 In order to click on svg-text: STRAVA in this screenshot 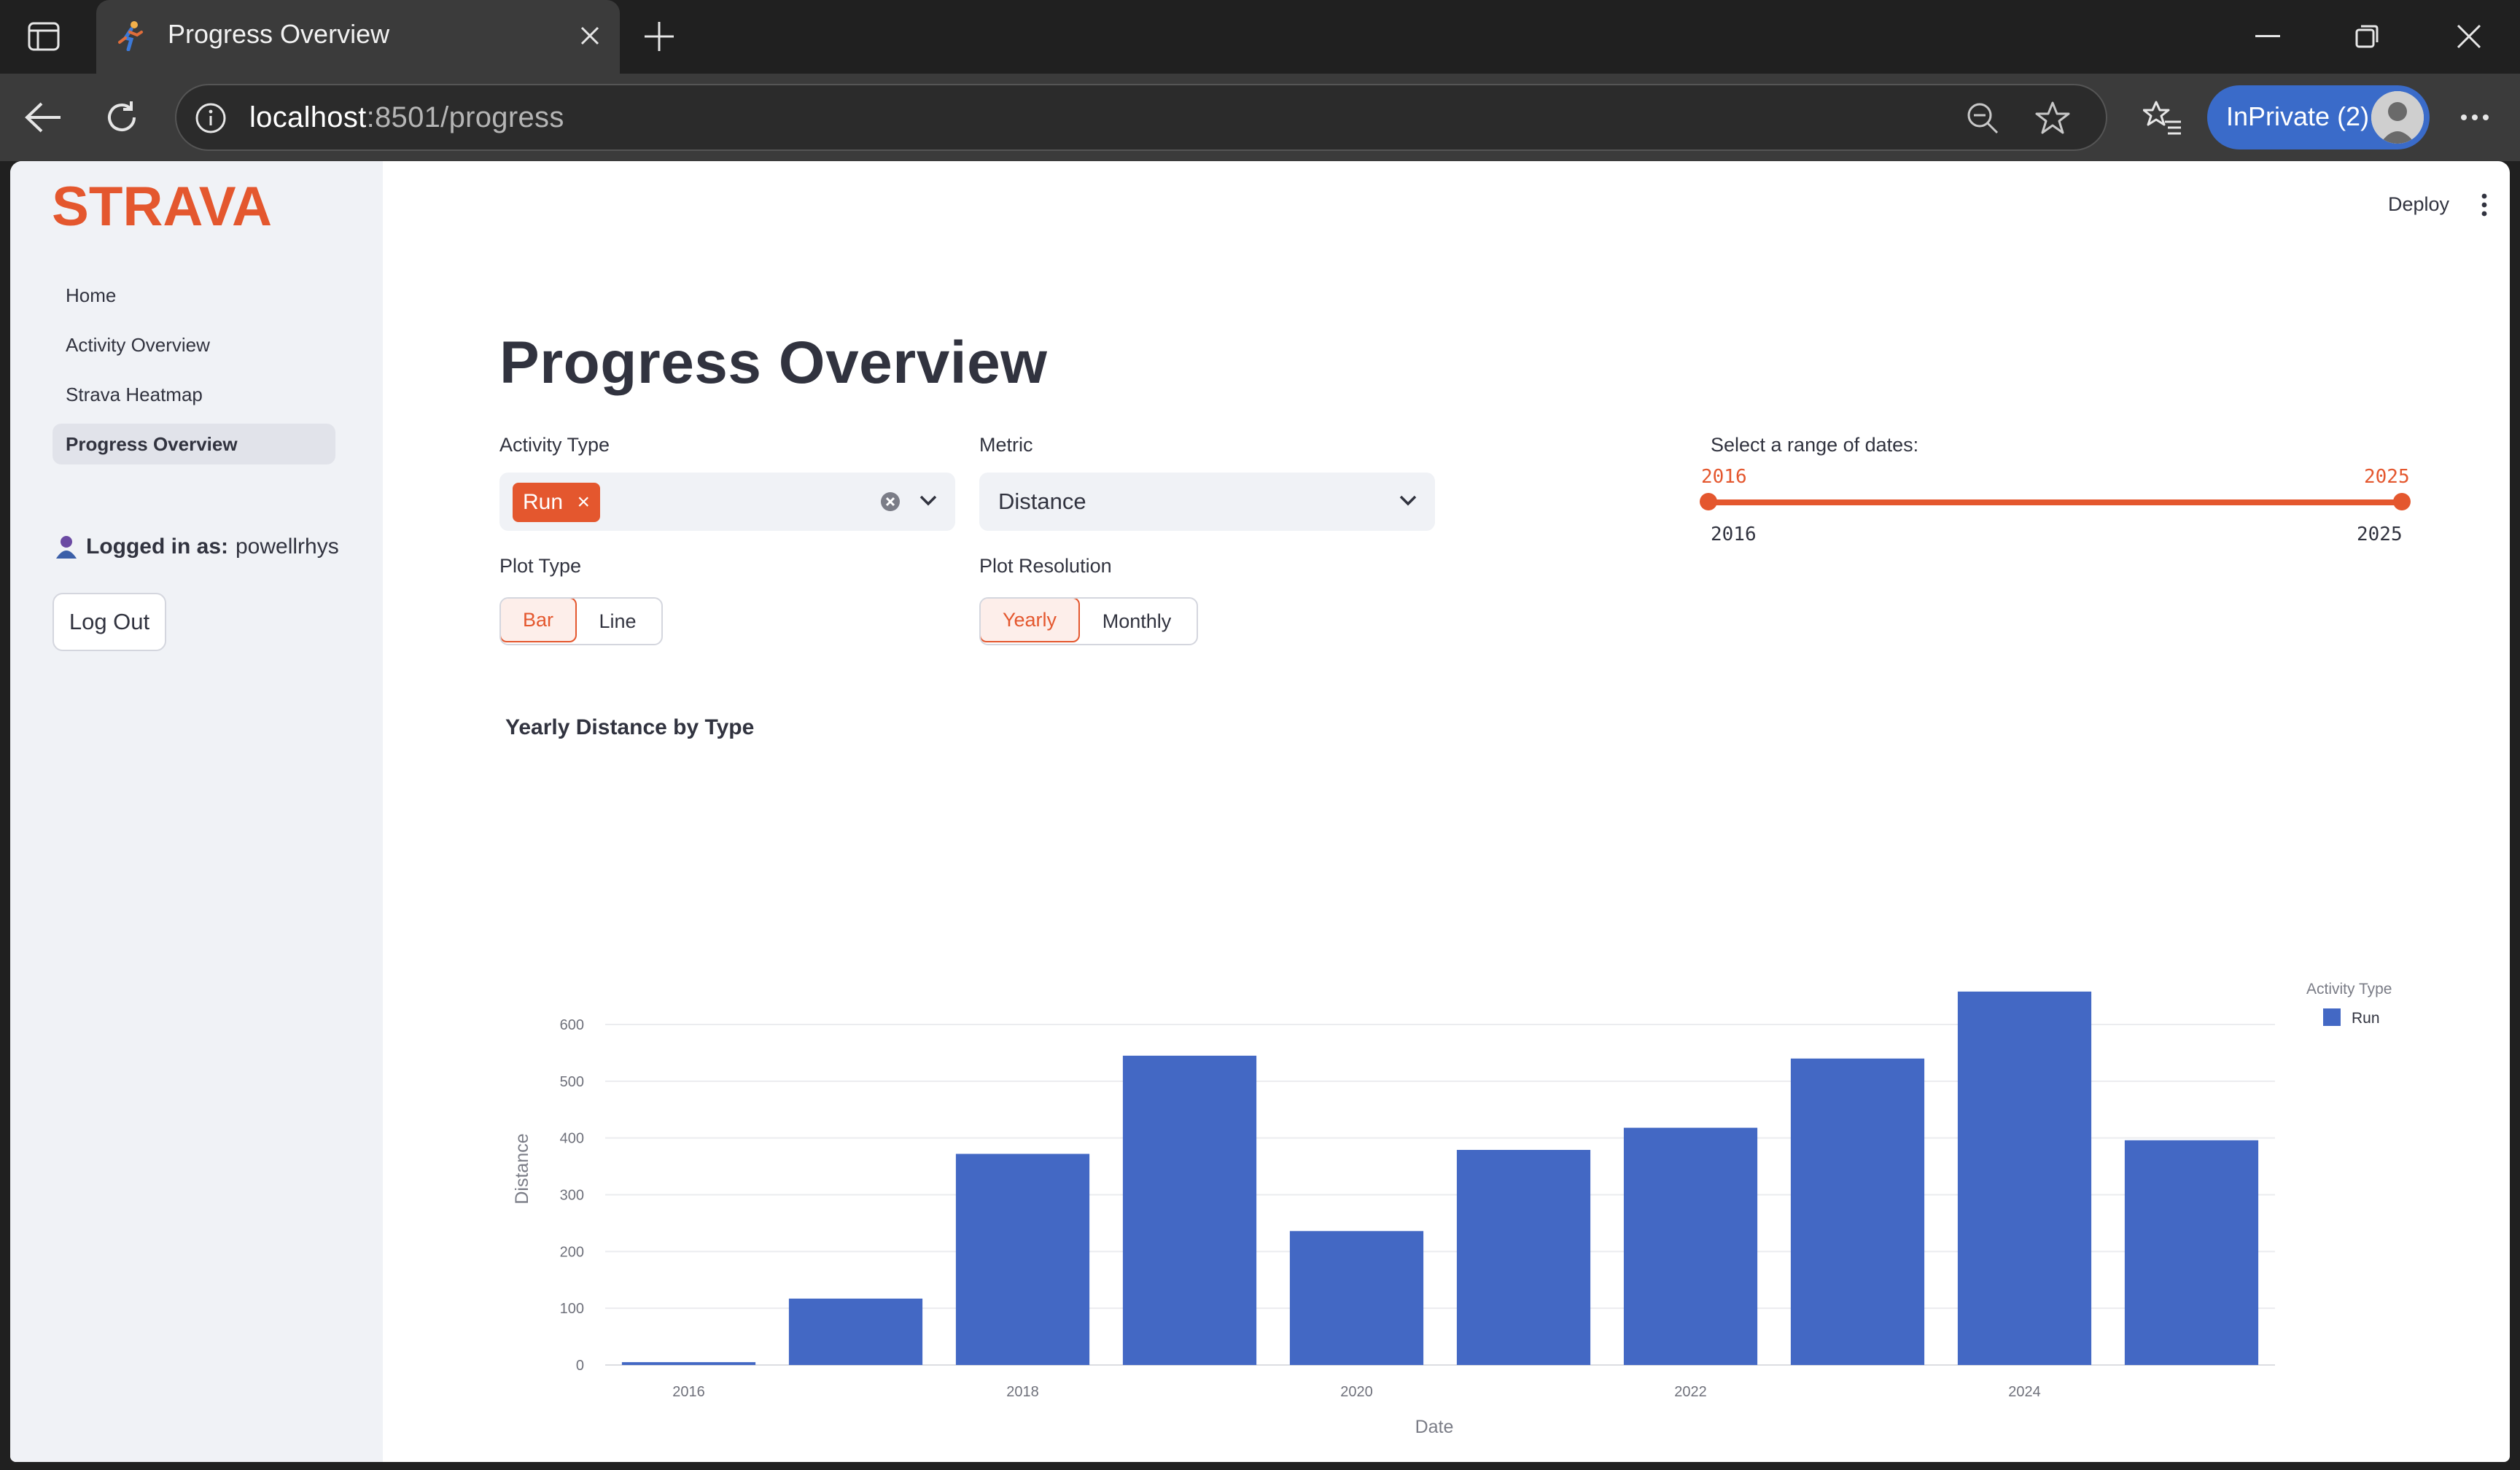, I will do `click(162, 206)`.